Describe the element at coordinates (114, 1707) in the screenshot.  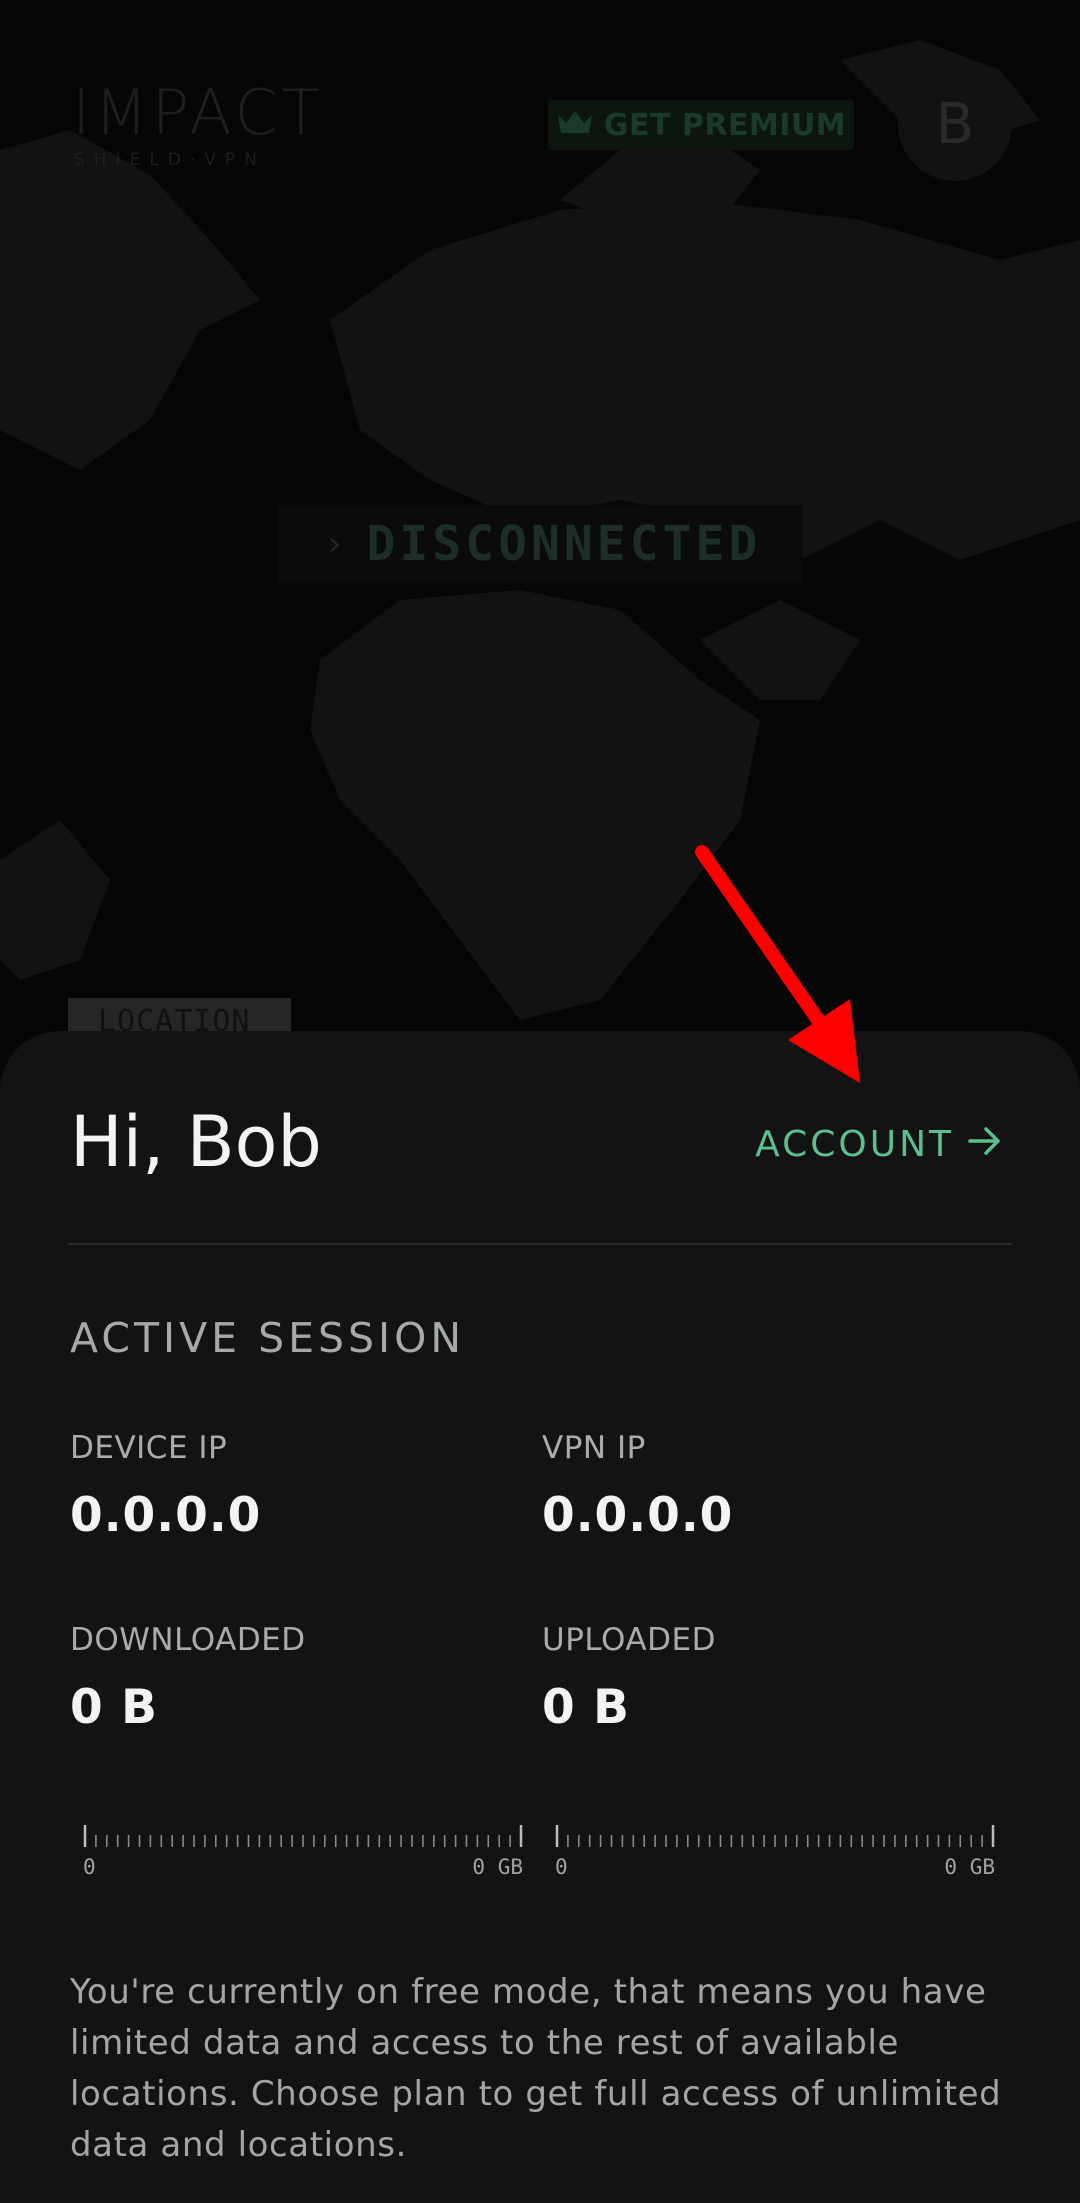
I see `downloaded-value: 0 B` at that location.